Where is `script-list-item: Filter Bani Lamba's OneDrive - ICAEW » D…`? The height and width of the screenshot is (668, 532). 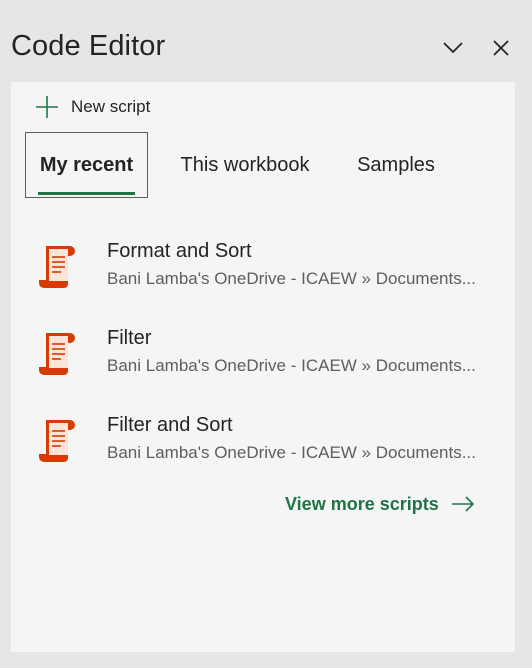 script-list-item: Filter Bani Lamba's OneDrive - ICAEW » D… is located at coordinates (270, 357).